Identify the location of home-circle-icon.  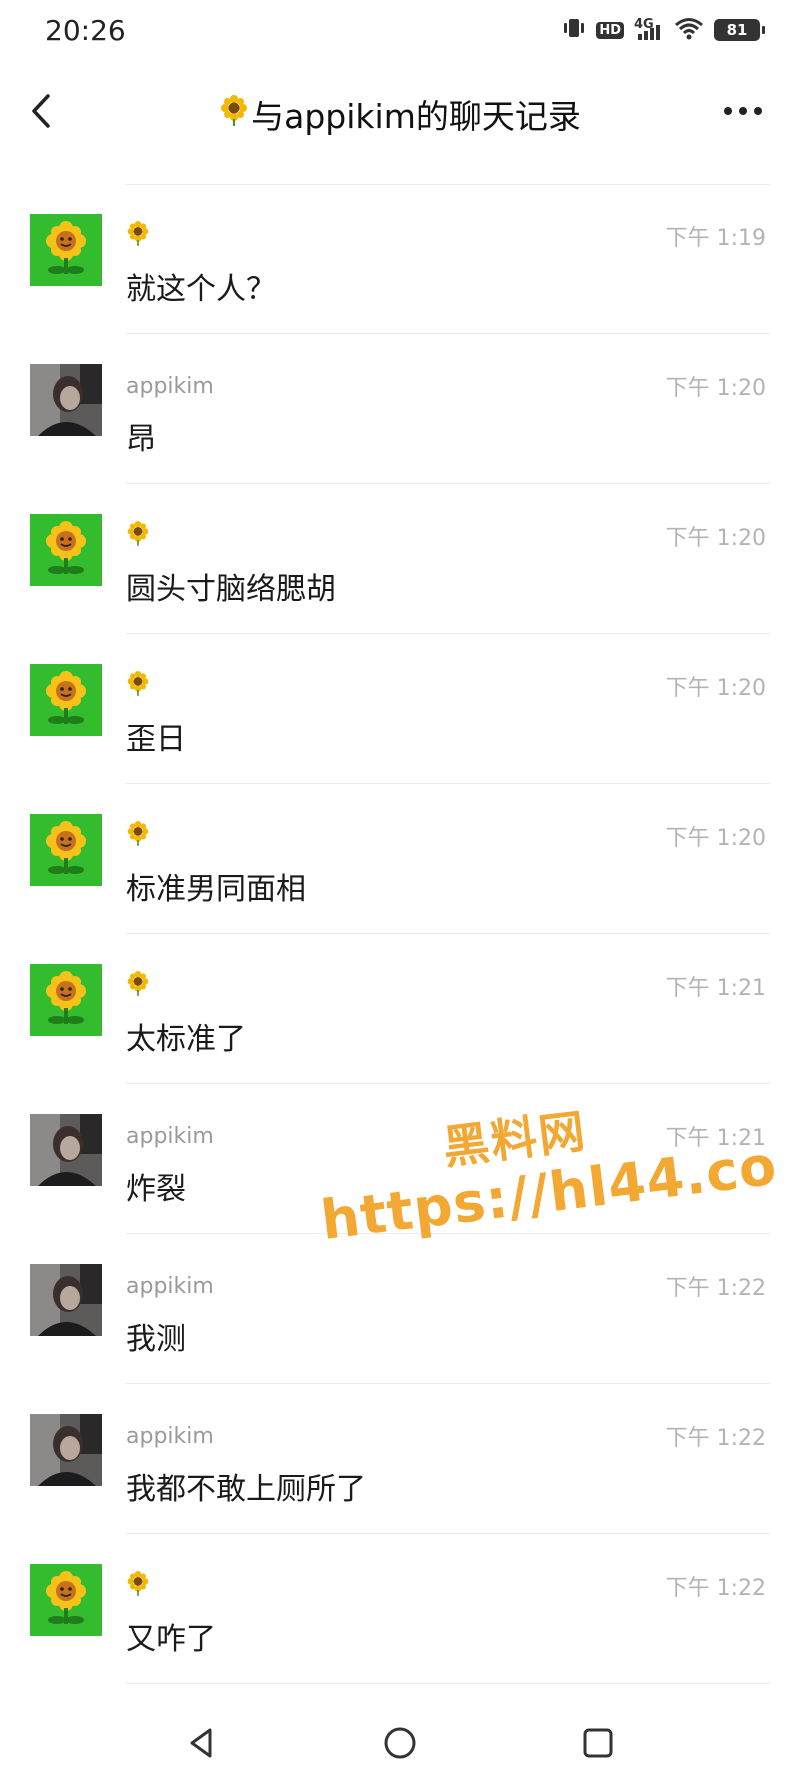
(400, 1743).